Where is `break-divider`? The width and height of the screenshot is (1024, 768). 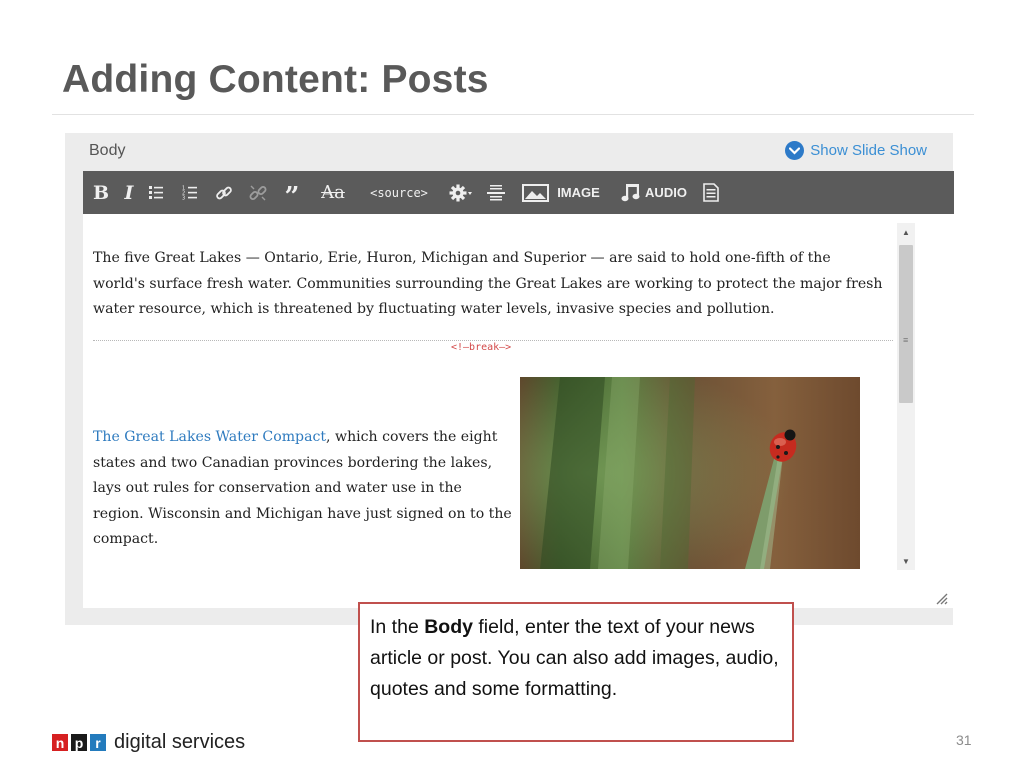
break-divider is located at coordinates (493, 340).